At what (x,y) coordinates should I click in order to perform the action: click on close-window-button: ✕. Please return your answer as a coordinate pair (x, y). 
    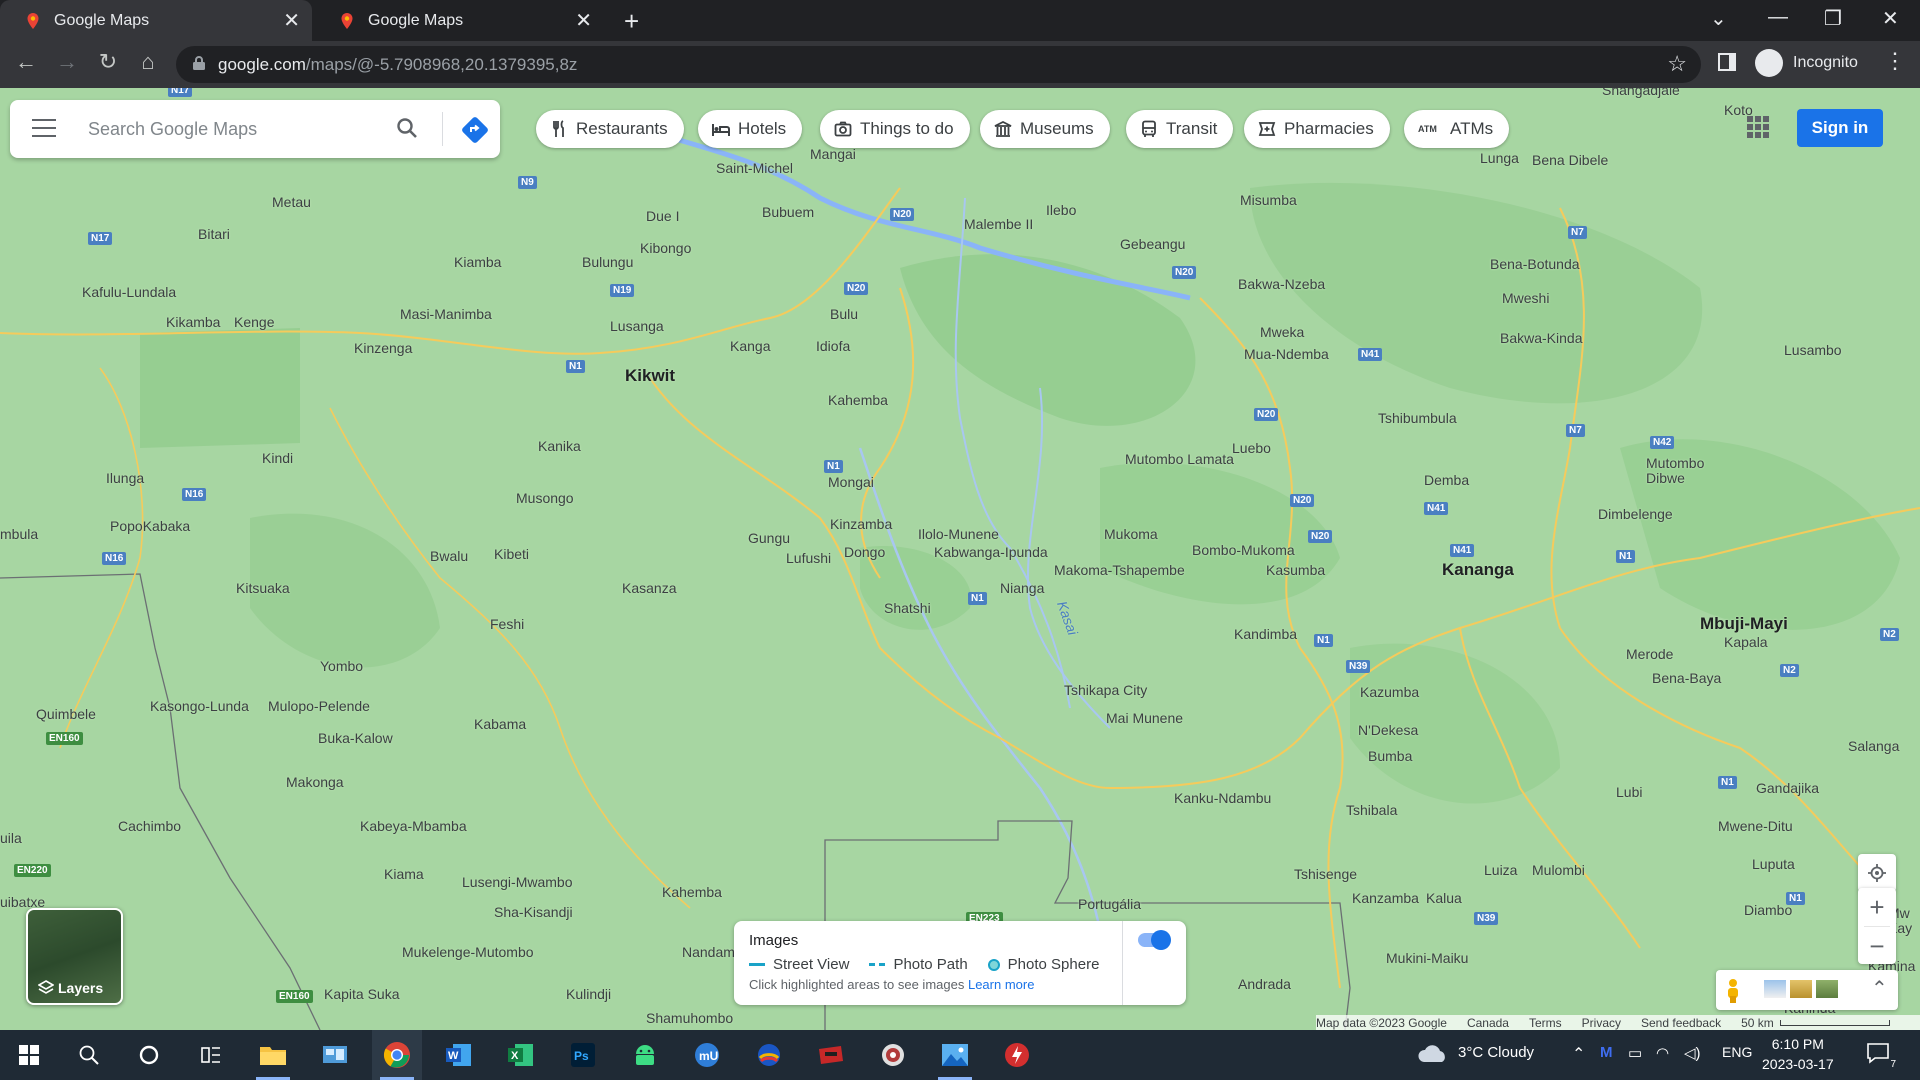
    Looking at the image, I should click on (1890, 18).